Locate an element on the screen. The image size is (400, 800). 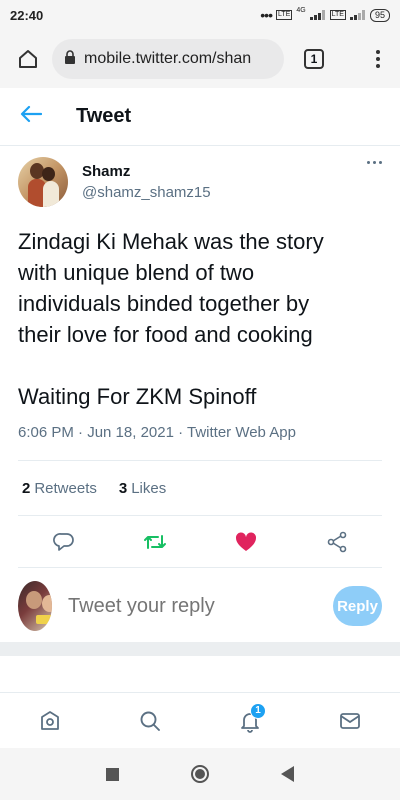
notifications-icon: 1 is located at coordinates (250, 721).